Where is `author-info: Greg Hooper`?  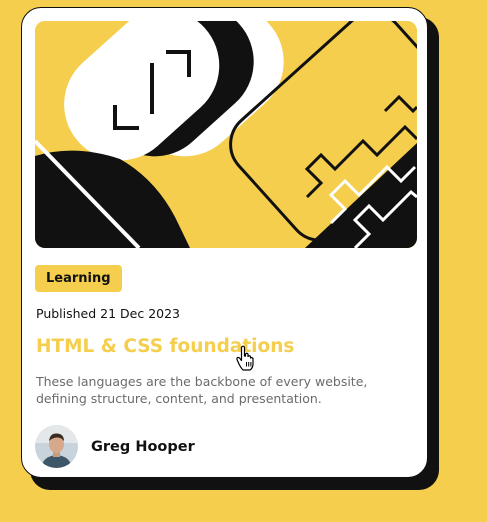 author-info: Greg Hooper is located at coordinates (115, 446).